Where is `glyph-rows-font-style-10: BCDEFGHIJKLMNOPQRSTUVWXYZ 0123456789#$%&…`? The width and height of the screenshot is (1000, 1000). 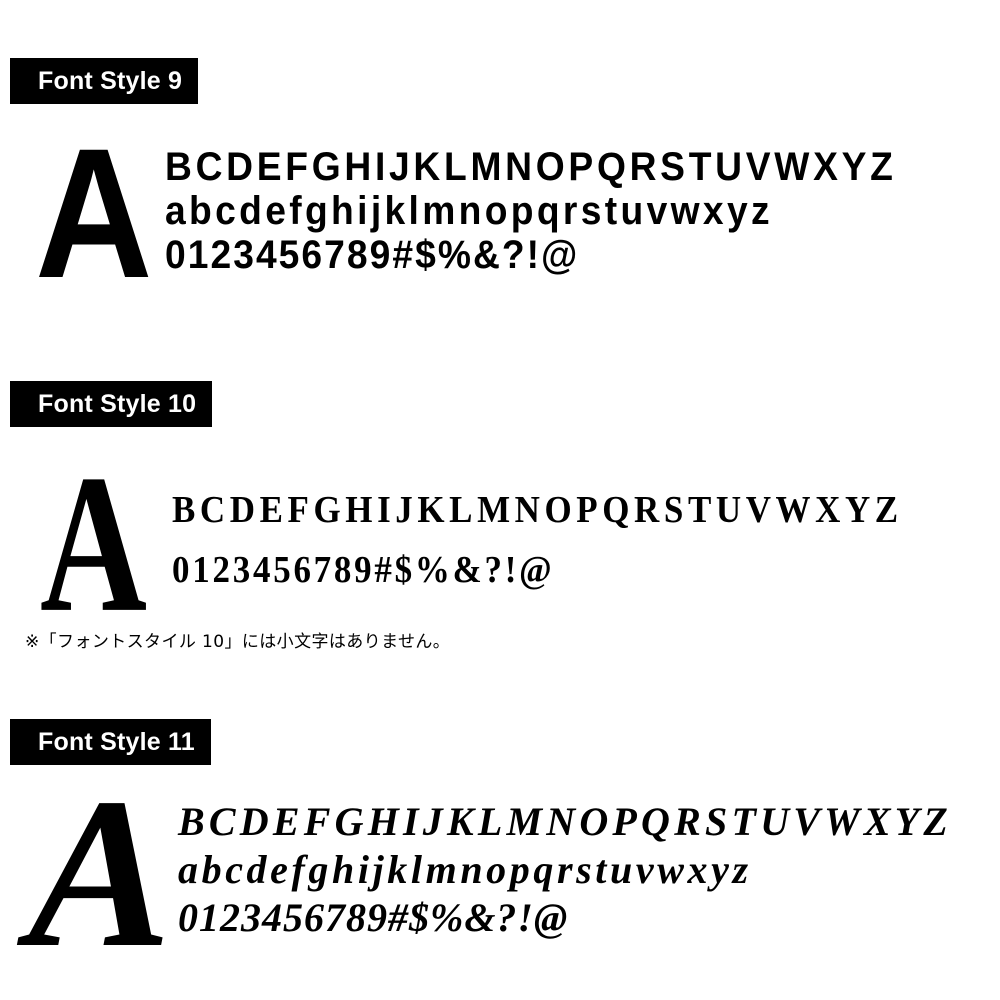
glyph-rows-font-style-10: BCDEFGHIJKLMNOPQRSTUVWXYZ 0123456789#$%&… is located at coordinates (581, 529).